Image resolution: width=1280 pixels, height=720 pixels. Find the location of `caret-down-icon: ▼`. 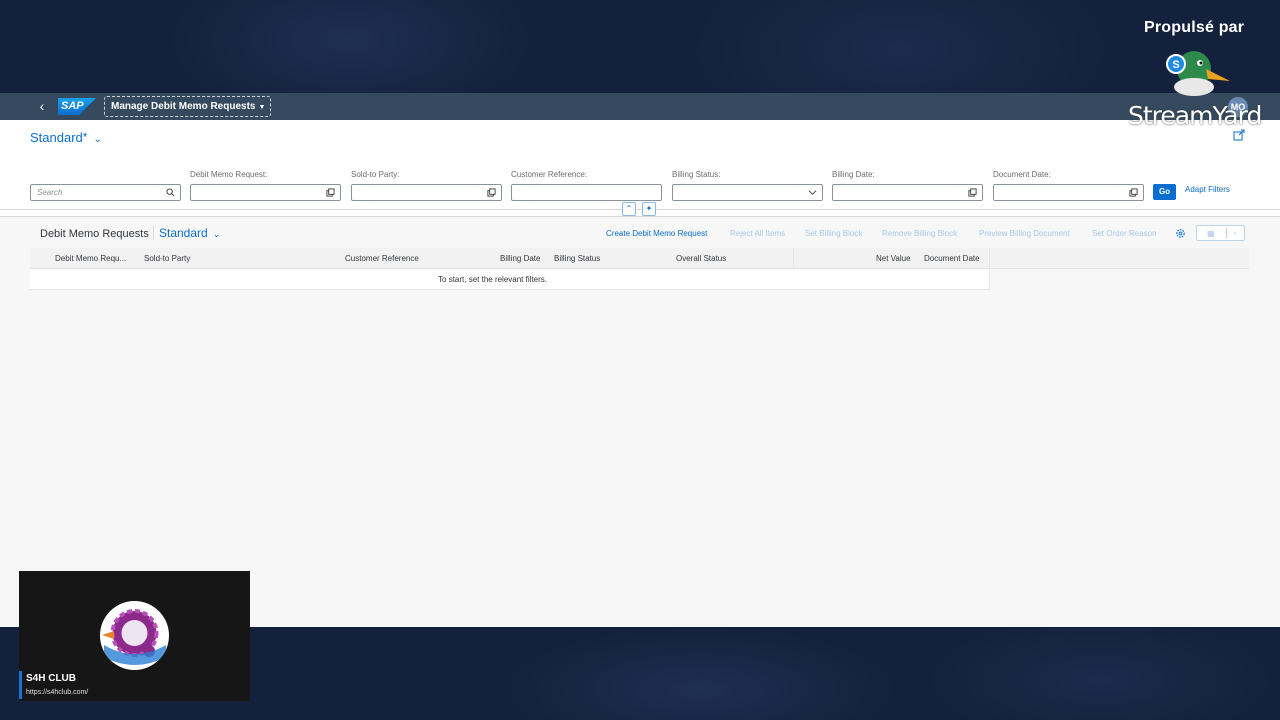

caret-down-icon: ▼ is located at coordinates (262, 107).